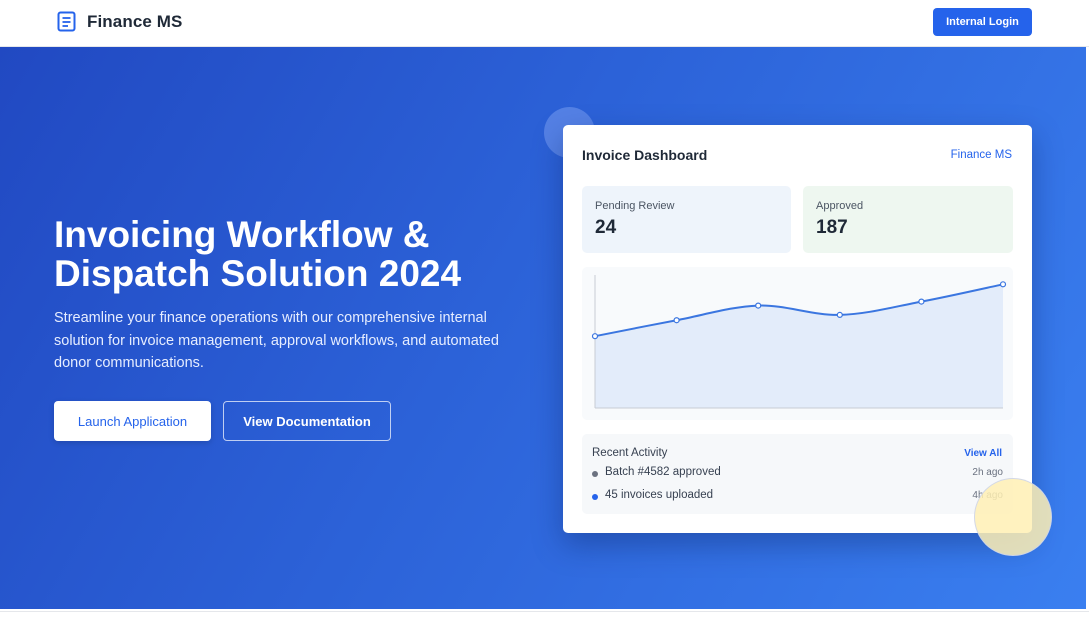  Describe the element at coordinates (630, 453) in the screenshot. I see `recent-activity-title: Recent Activity` at that location.